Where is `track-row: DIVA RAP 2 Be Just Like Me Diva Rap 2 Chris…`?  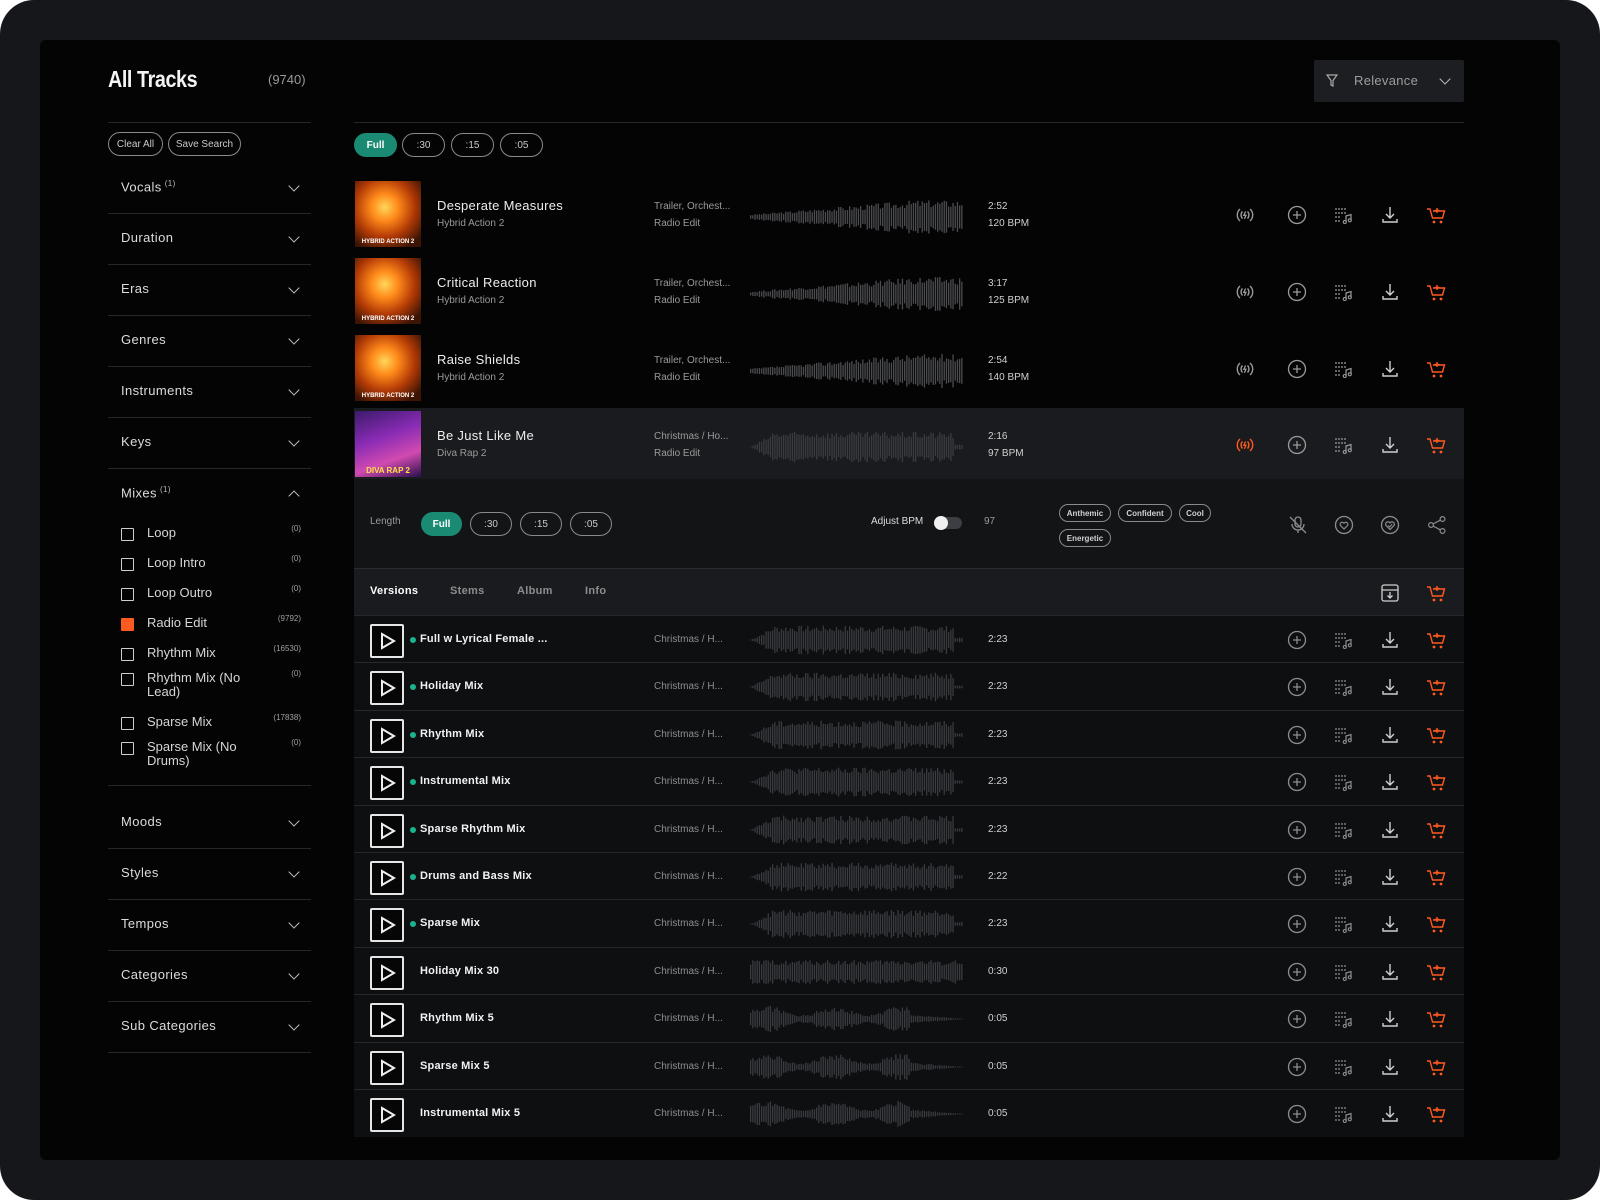
track-row: DIVA RAP 2 Be Just Like Me Diva Rap 2 Chris… is located at coordinates (909, 446).